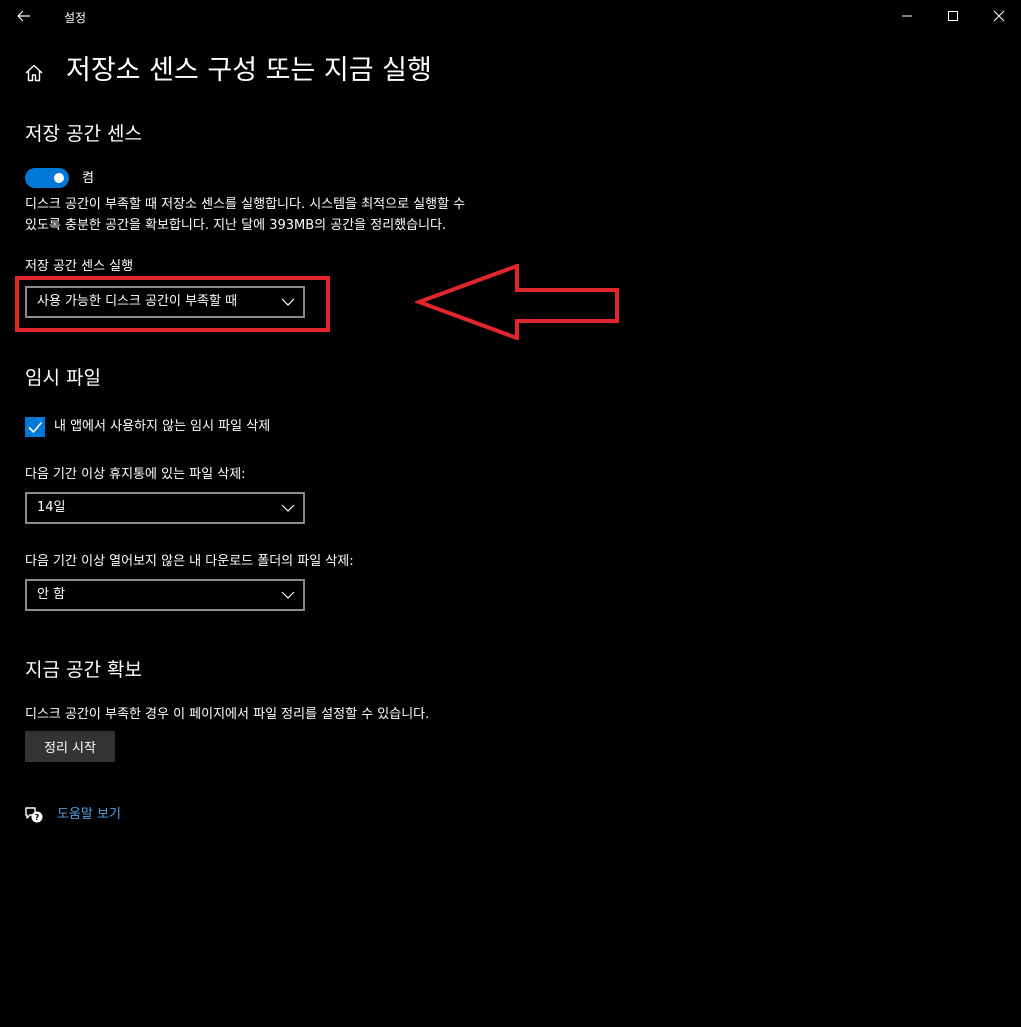 The height and width of the screenshot is (1027, 1021). I want to click on delete-temp-files-label: 내 앱에서 사용하지 않는 임시 파일 삭제, so click(162, 426).